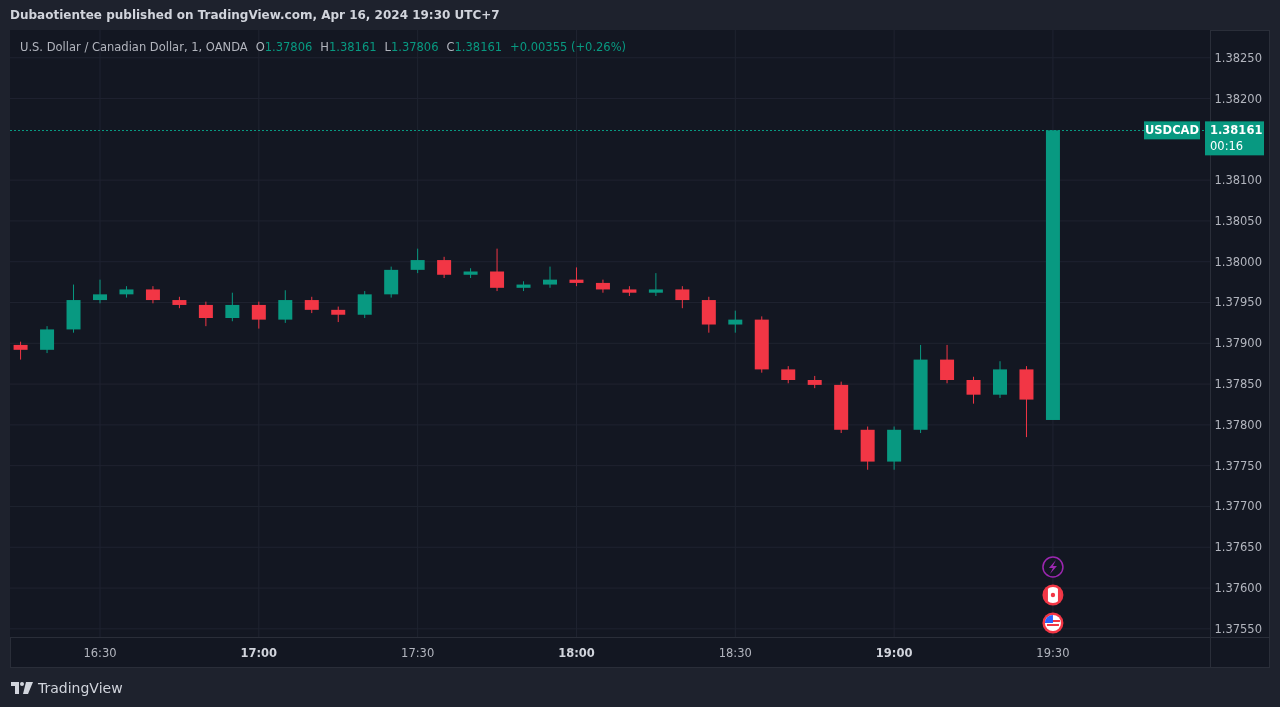  I want to click on price-axis-label: 1.37650, so click(1238, 547).